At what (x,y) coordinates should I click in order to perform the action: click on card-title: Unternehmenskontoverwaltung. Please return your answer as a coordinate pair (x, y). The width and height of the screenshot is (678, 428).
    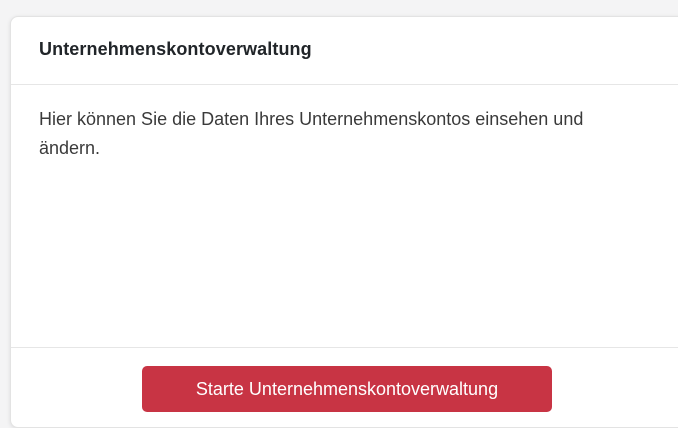
    Looking at the image, I should click on (175, 49).